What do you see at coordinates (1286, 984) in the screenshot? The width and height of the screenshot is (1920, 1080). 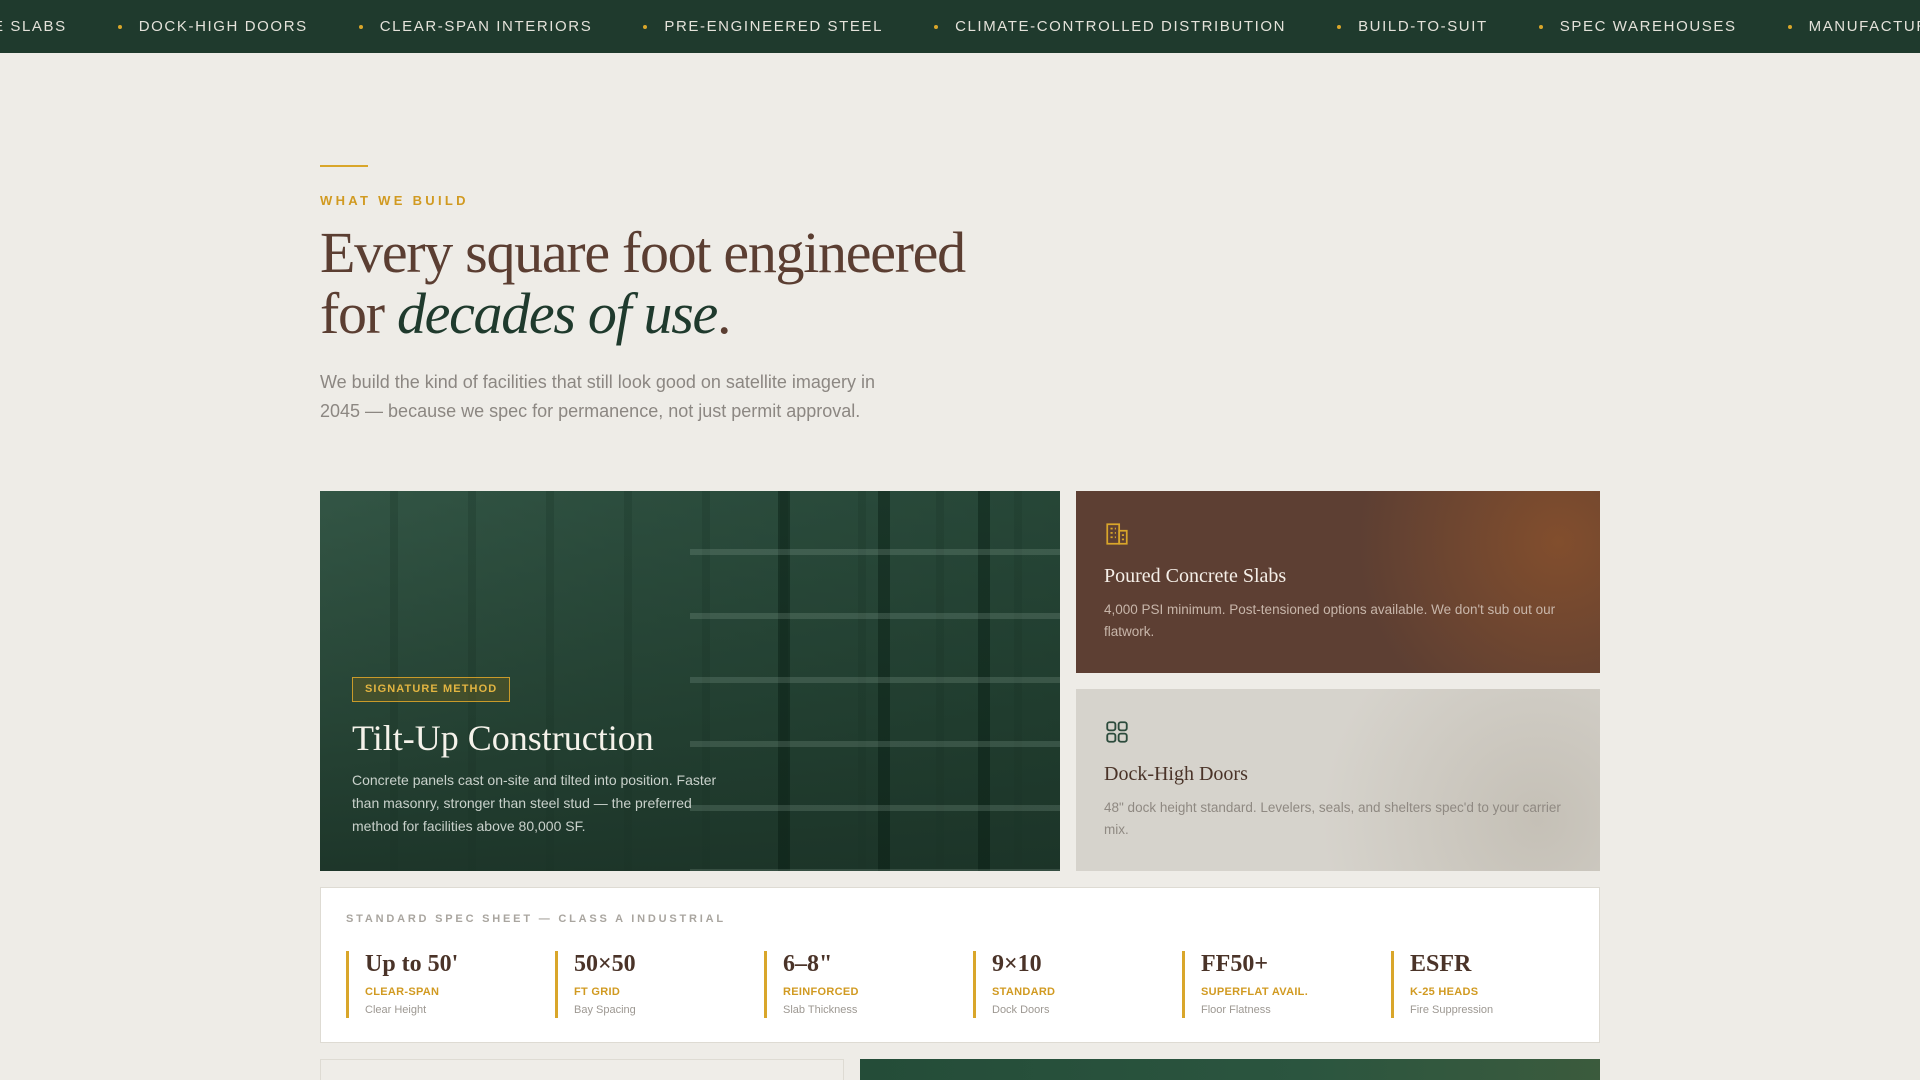 I see `spec-item-floor-flatness: FF50+ SUPERFLAT AVAIL. Floor Flatness` at bounding box center [1286, 984].